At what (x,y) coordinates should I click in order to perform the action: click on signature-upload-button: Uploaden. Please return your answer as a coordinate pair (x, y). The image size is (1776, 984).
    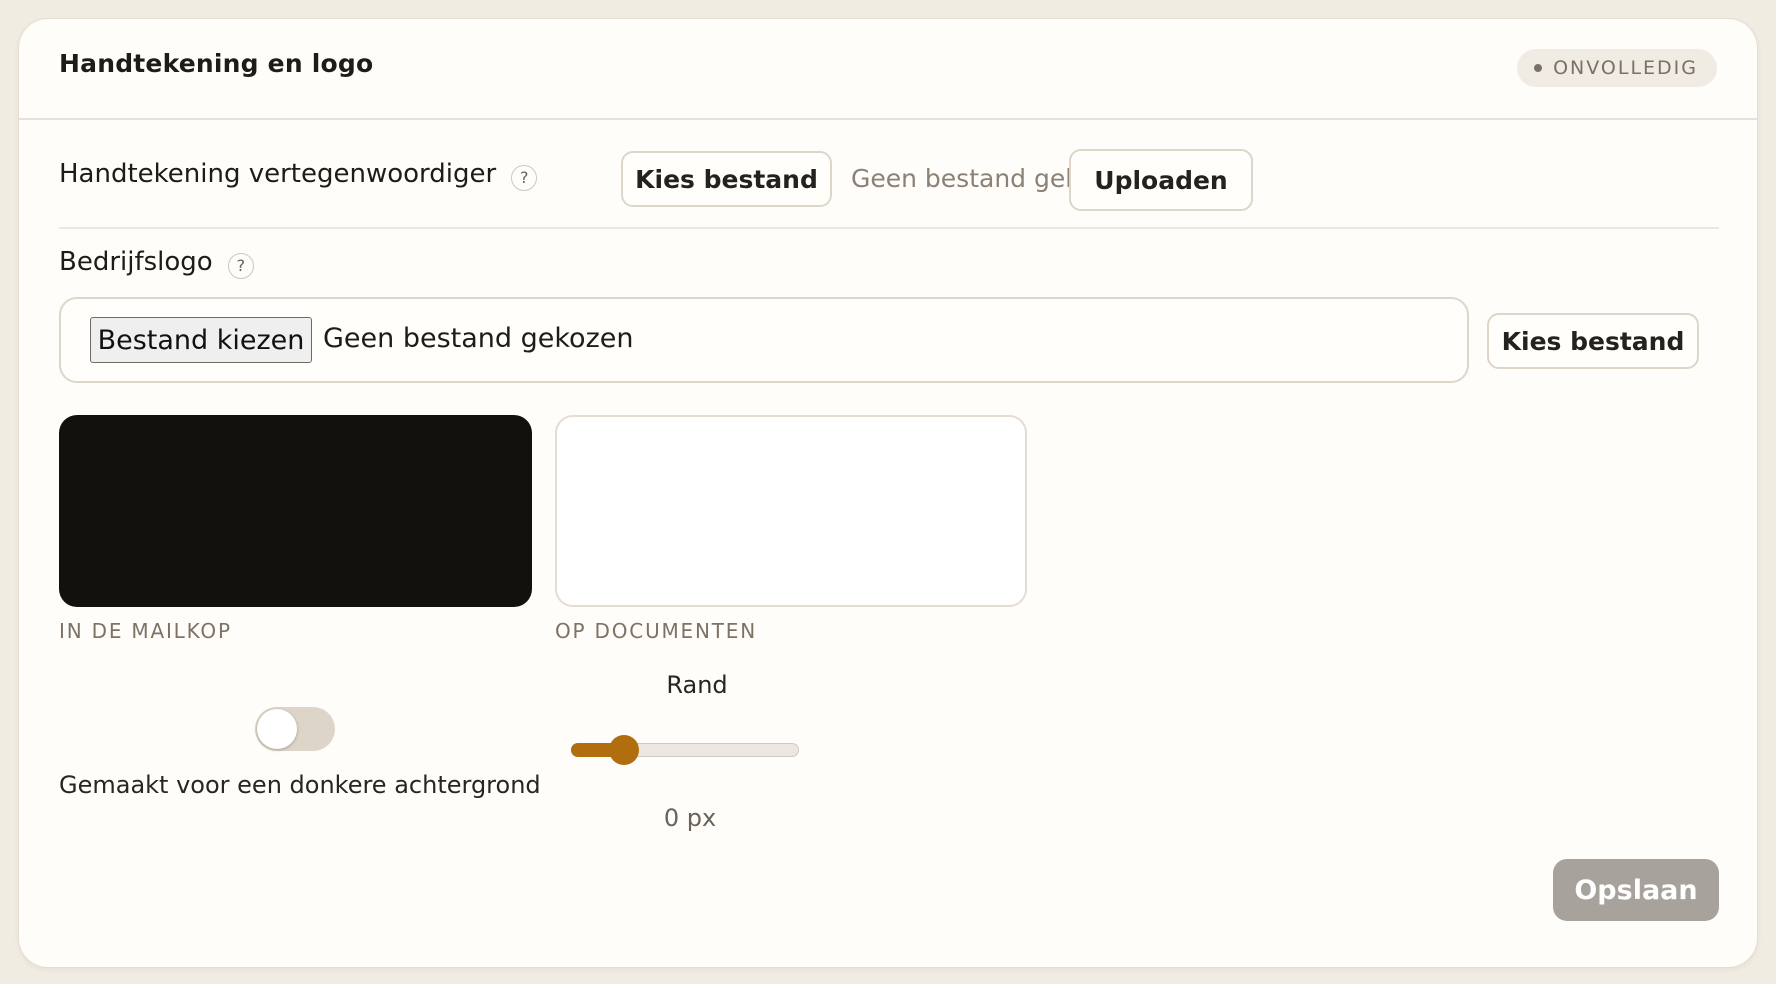
    Looking at the image, I should click on (1161, 180).